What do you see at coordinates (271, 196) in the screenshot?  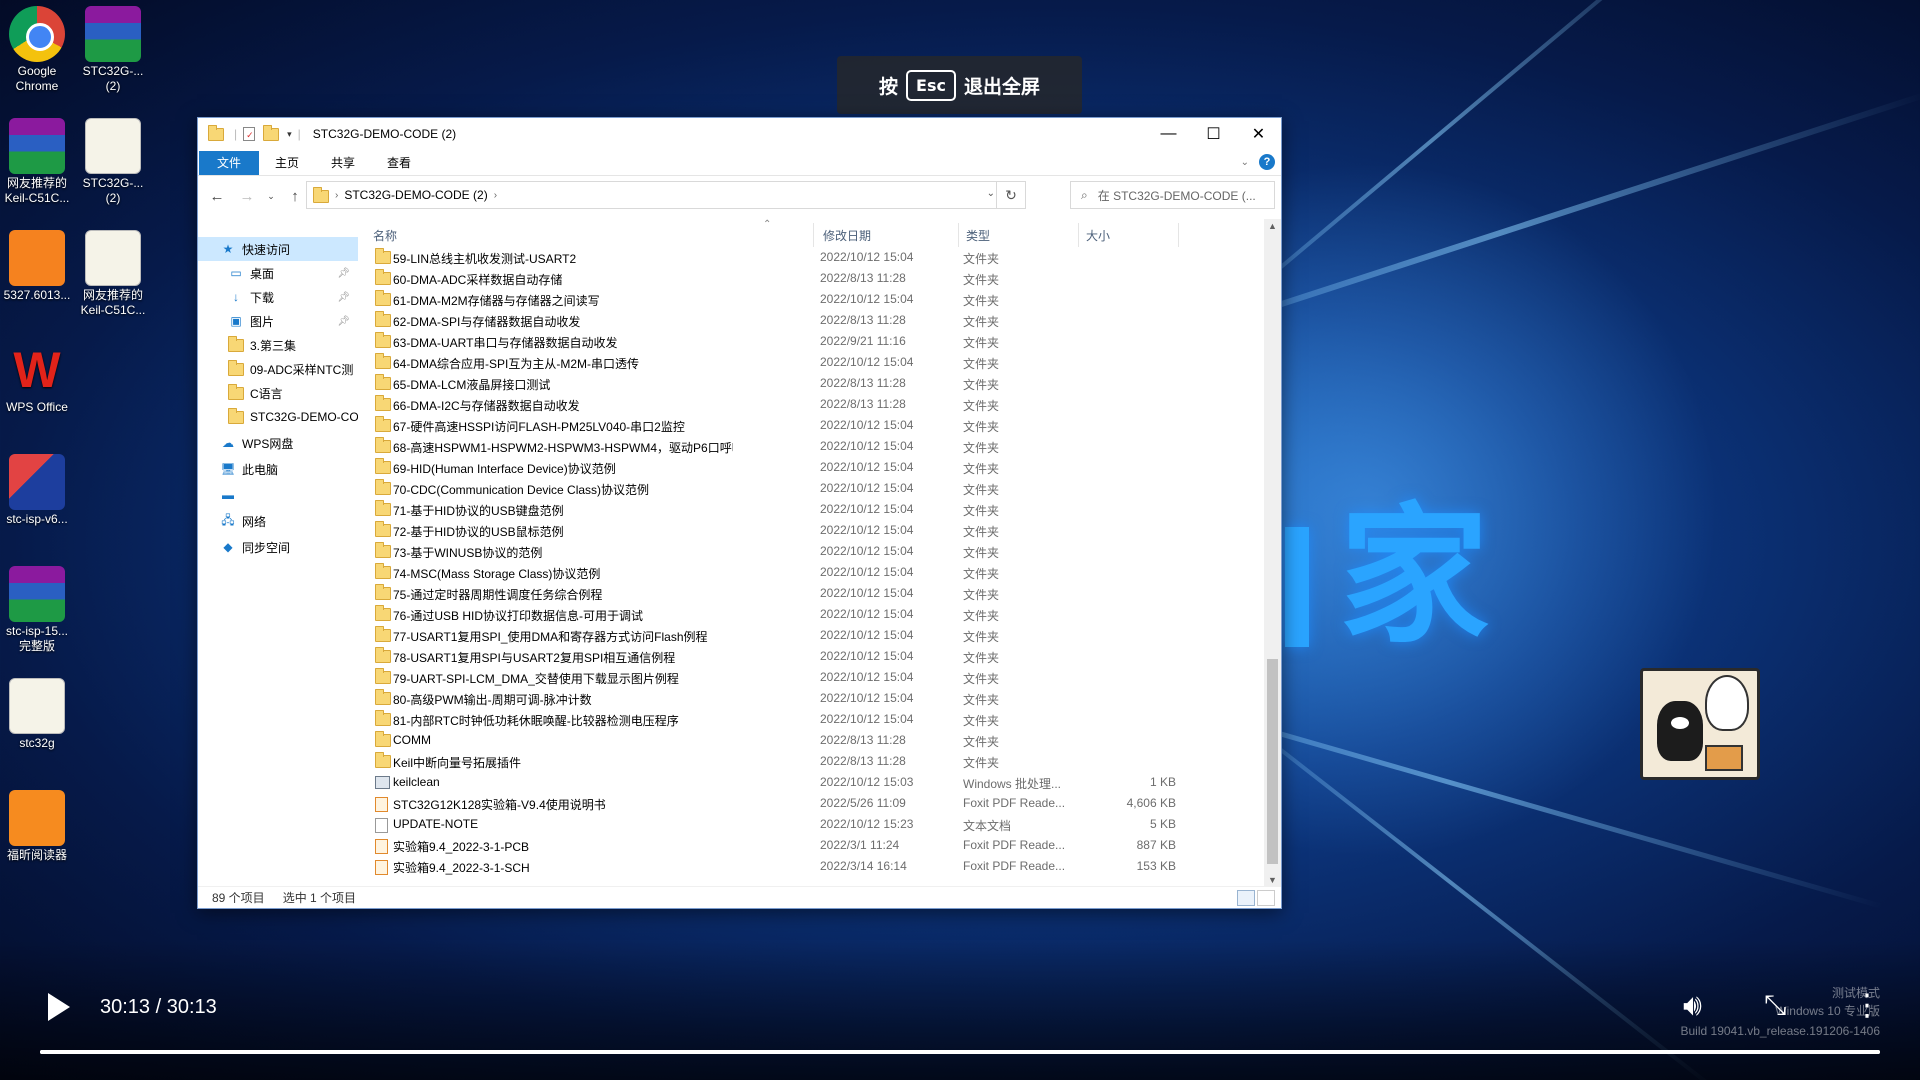 I see `recent-locations-chevron-icon: ⌄` at bounding box center [271, 196].